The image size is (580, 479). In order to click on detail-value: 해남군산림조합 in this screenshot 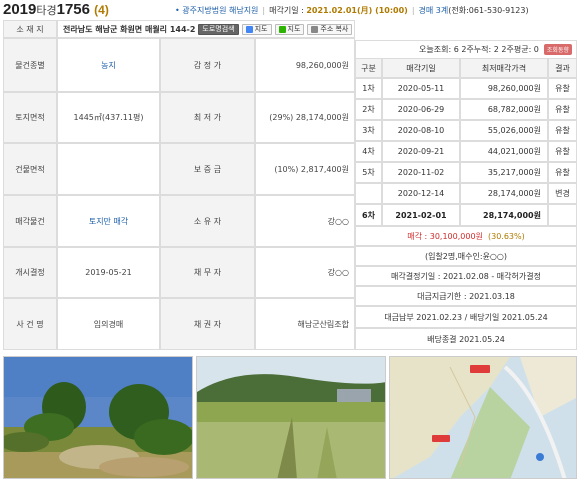, I will do `click(305, 324)`.